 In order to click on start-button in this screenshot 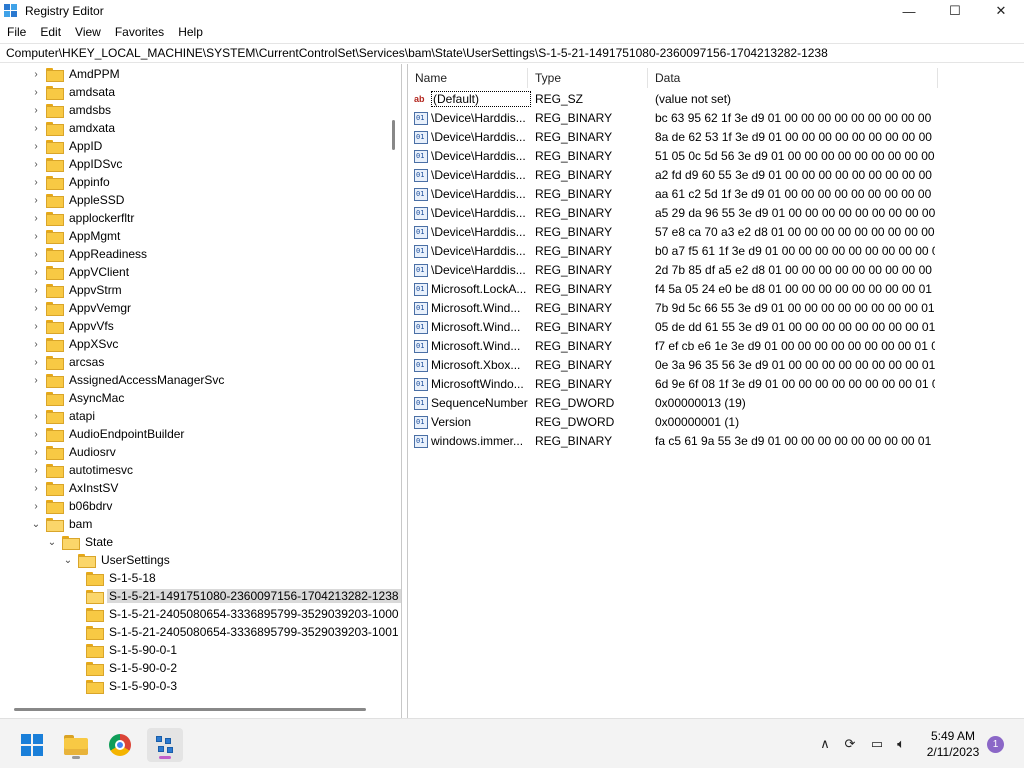, I will do `click(32, 745)`.